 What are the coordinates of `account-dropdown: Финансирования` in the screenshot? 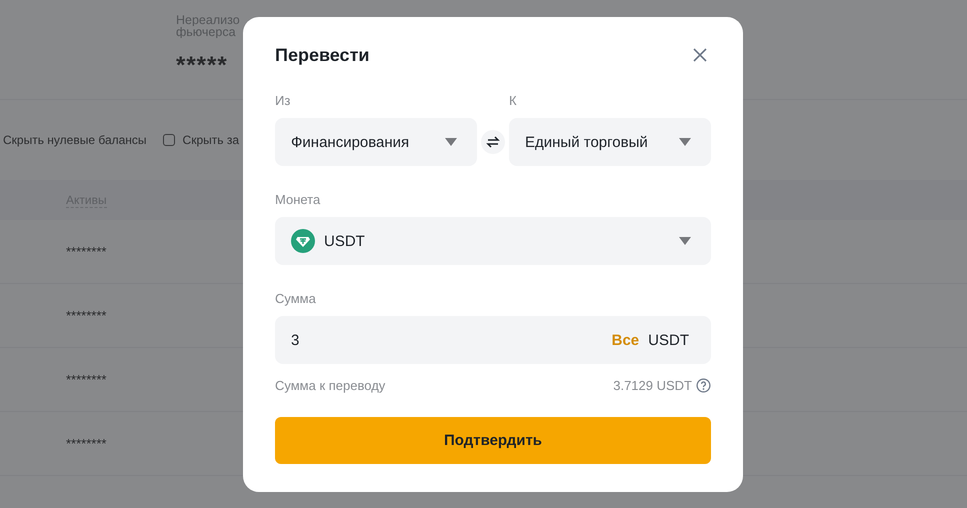 It's located at (376, 142).